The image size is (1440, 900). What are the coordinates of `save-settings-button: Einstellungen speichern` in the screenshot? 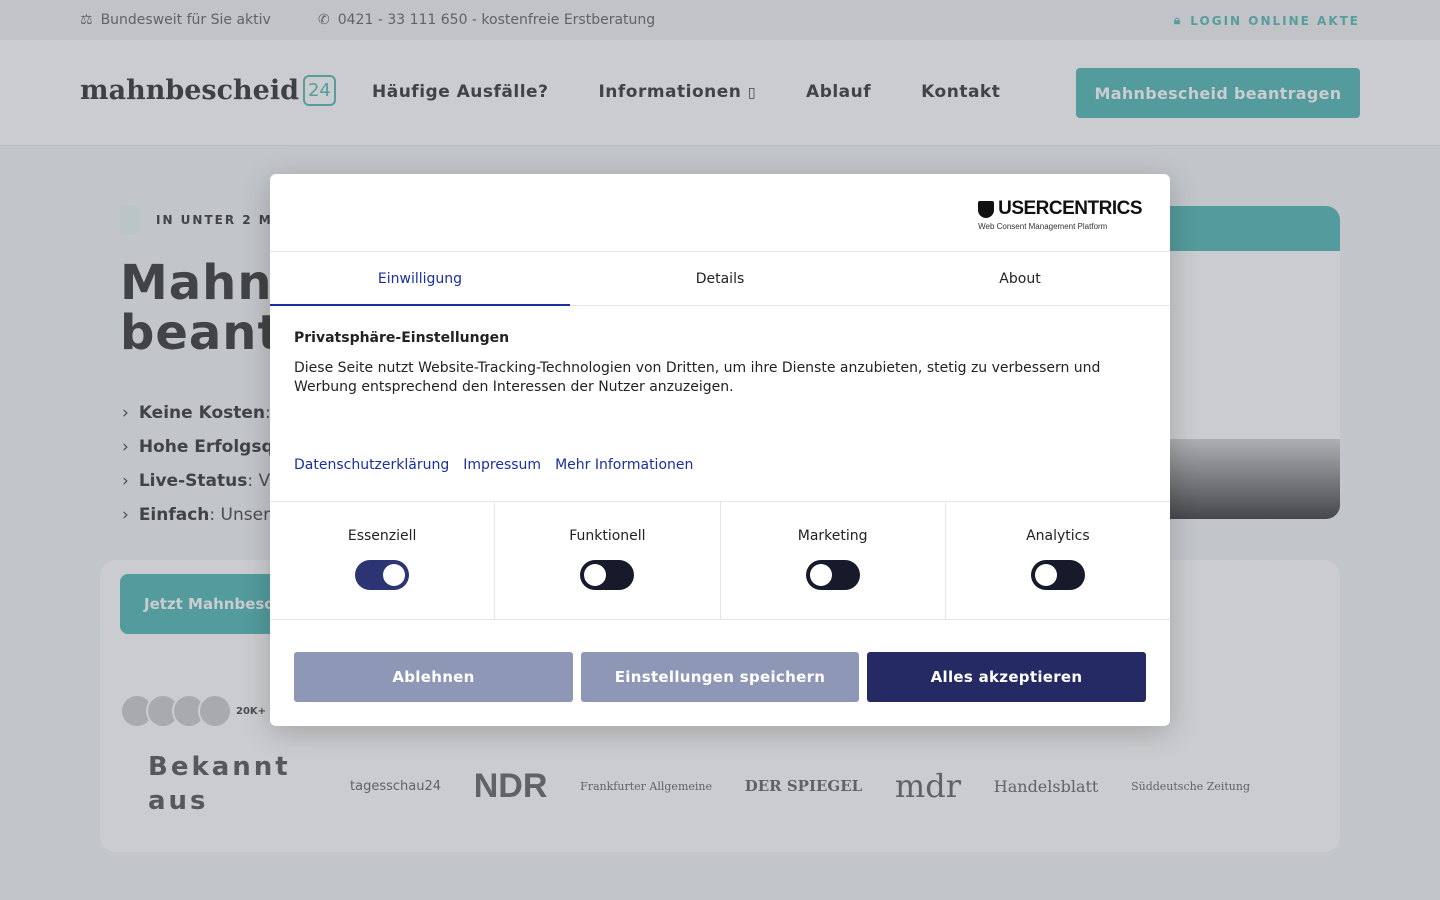 It's located at (720, 677).